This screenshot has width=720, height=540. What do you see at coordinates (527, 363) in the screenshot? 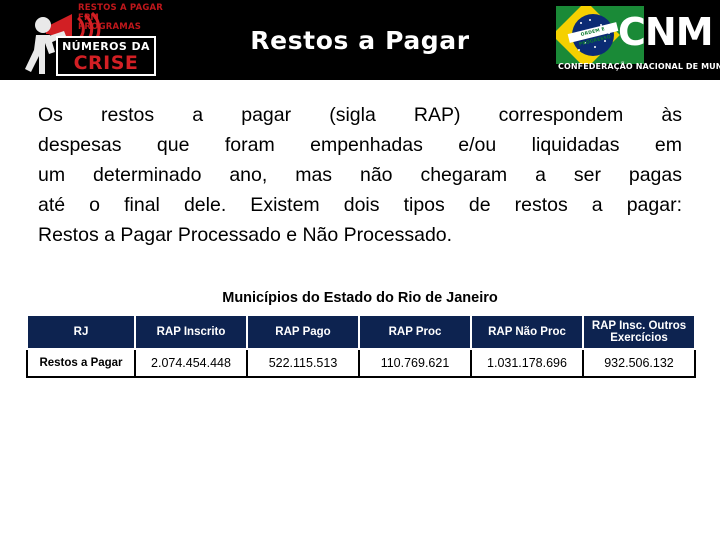
I see `cell-rap-nao-proc: 1.031.178.696` at bounding box center [527, 363].